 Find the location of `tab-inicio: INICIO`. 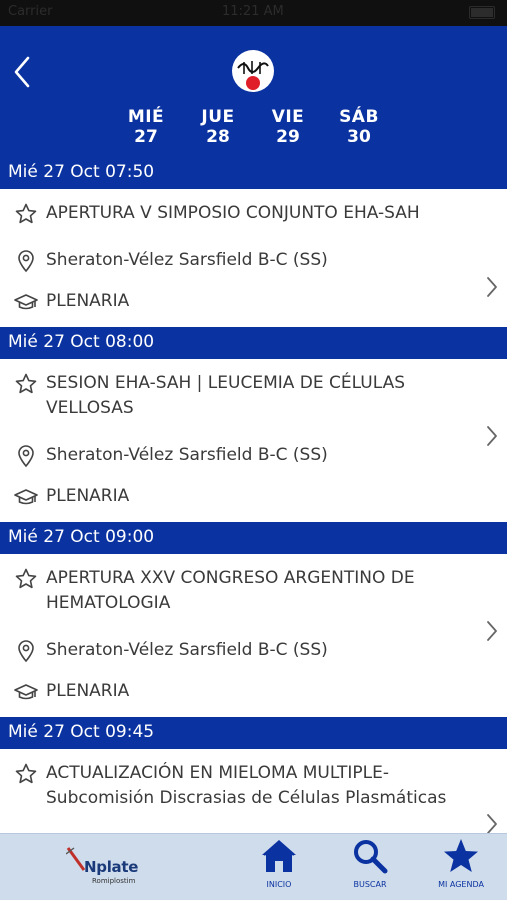

tab-inicio: INICIO is located at coordinates (279, 868).